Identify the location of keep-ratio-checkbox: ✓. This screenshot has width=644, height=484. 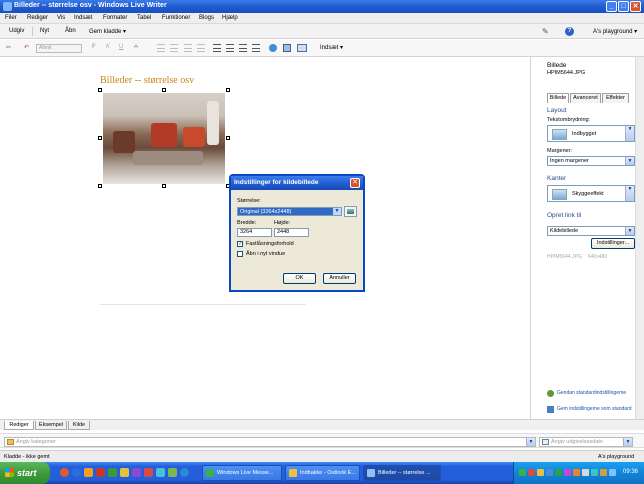
(240, 244).